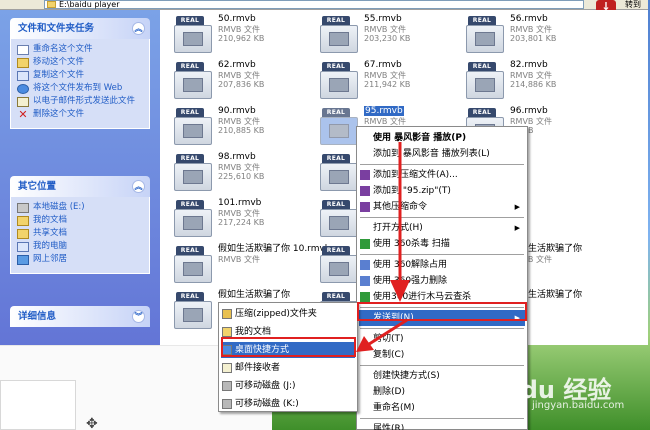 This screenshot has width=650, height=430. I want to click on network-icon, so click(23, 260).